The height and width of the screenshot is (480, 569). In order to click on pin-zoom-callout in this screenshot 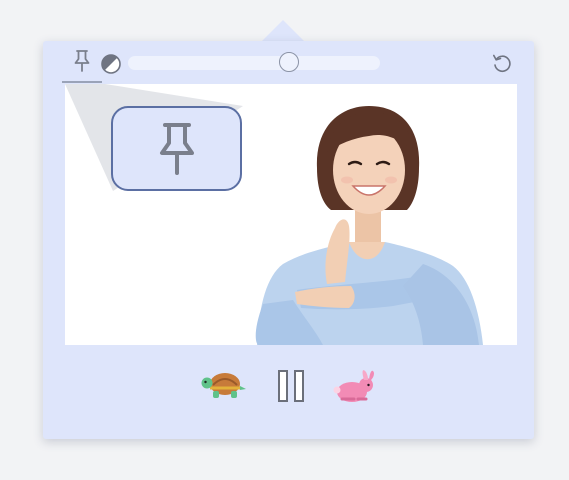, I will do `click(176, 148)`.